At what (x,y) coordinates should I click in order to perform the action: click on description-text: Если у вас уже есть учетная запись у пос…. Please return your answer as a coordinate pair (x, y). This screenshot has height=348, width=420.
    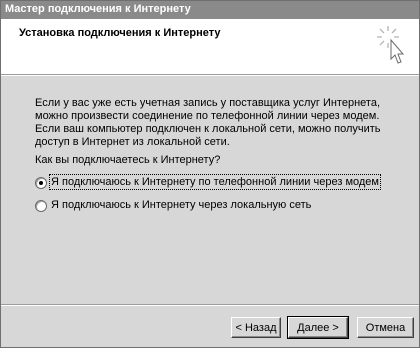
    Looking at the image, I should click on (208, 122).